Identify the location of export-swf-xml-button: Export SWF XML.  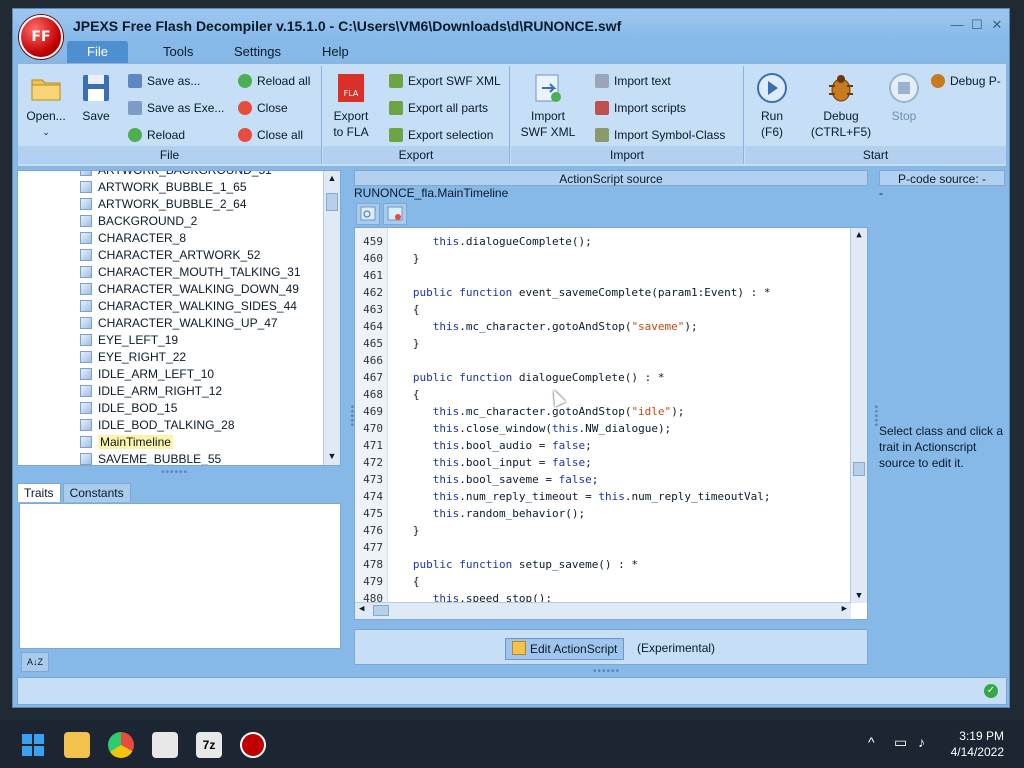
(445, 81).